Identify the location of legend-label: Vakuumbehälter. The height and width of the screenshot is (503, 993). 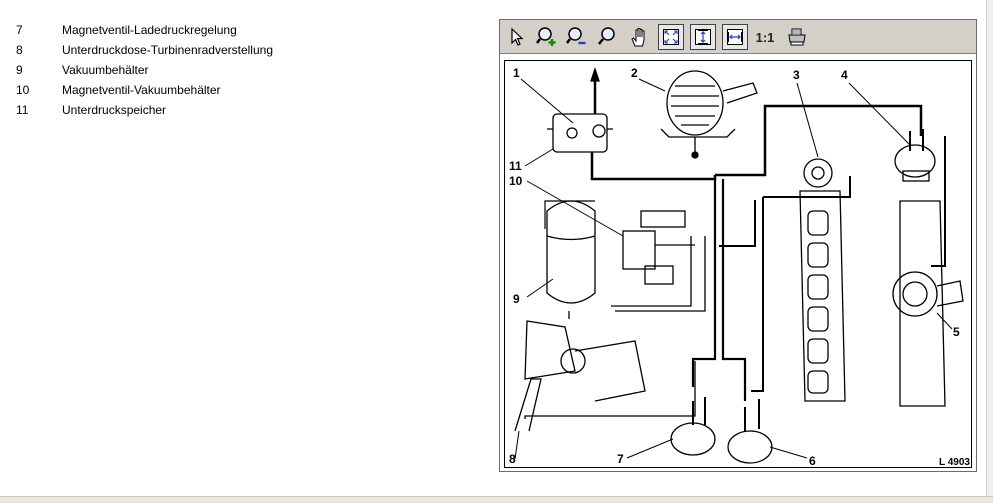
(105, 70).